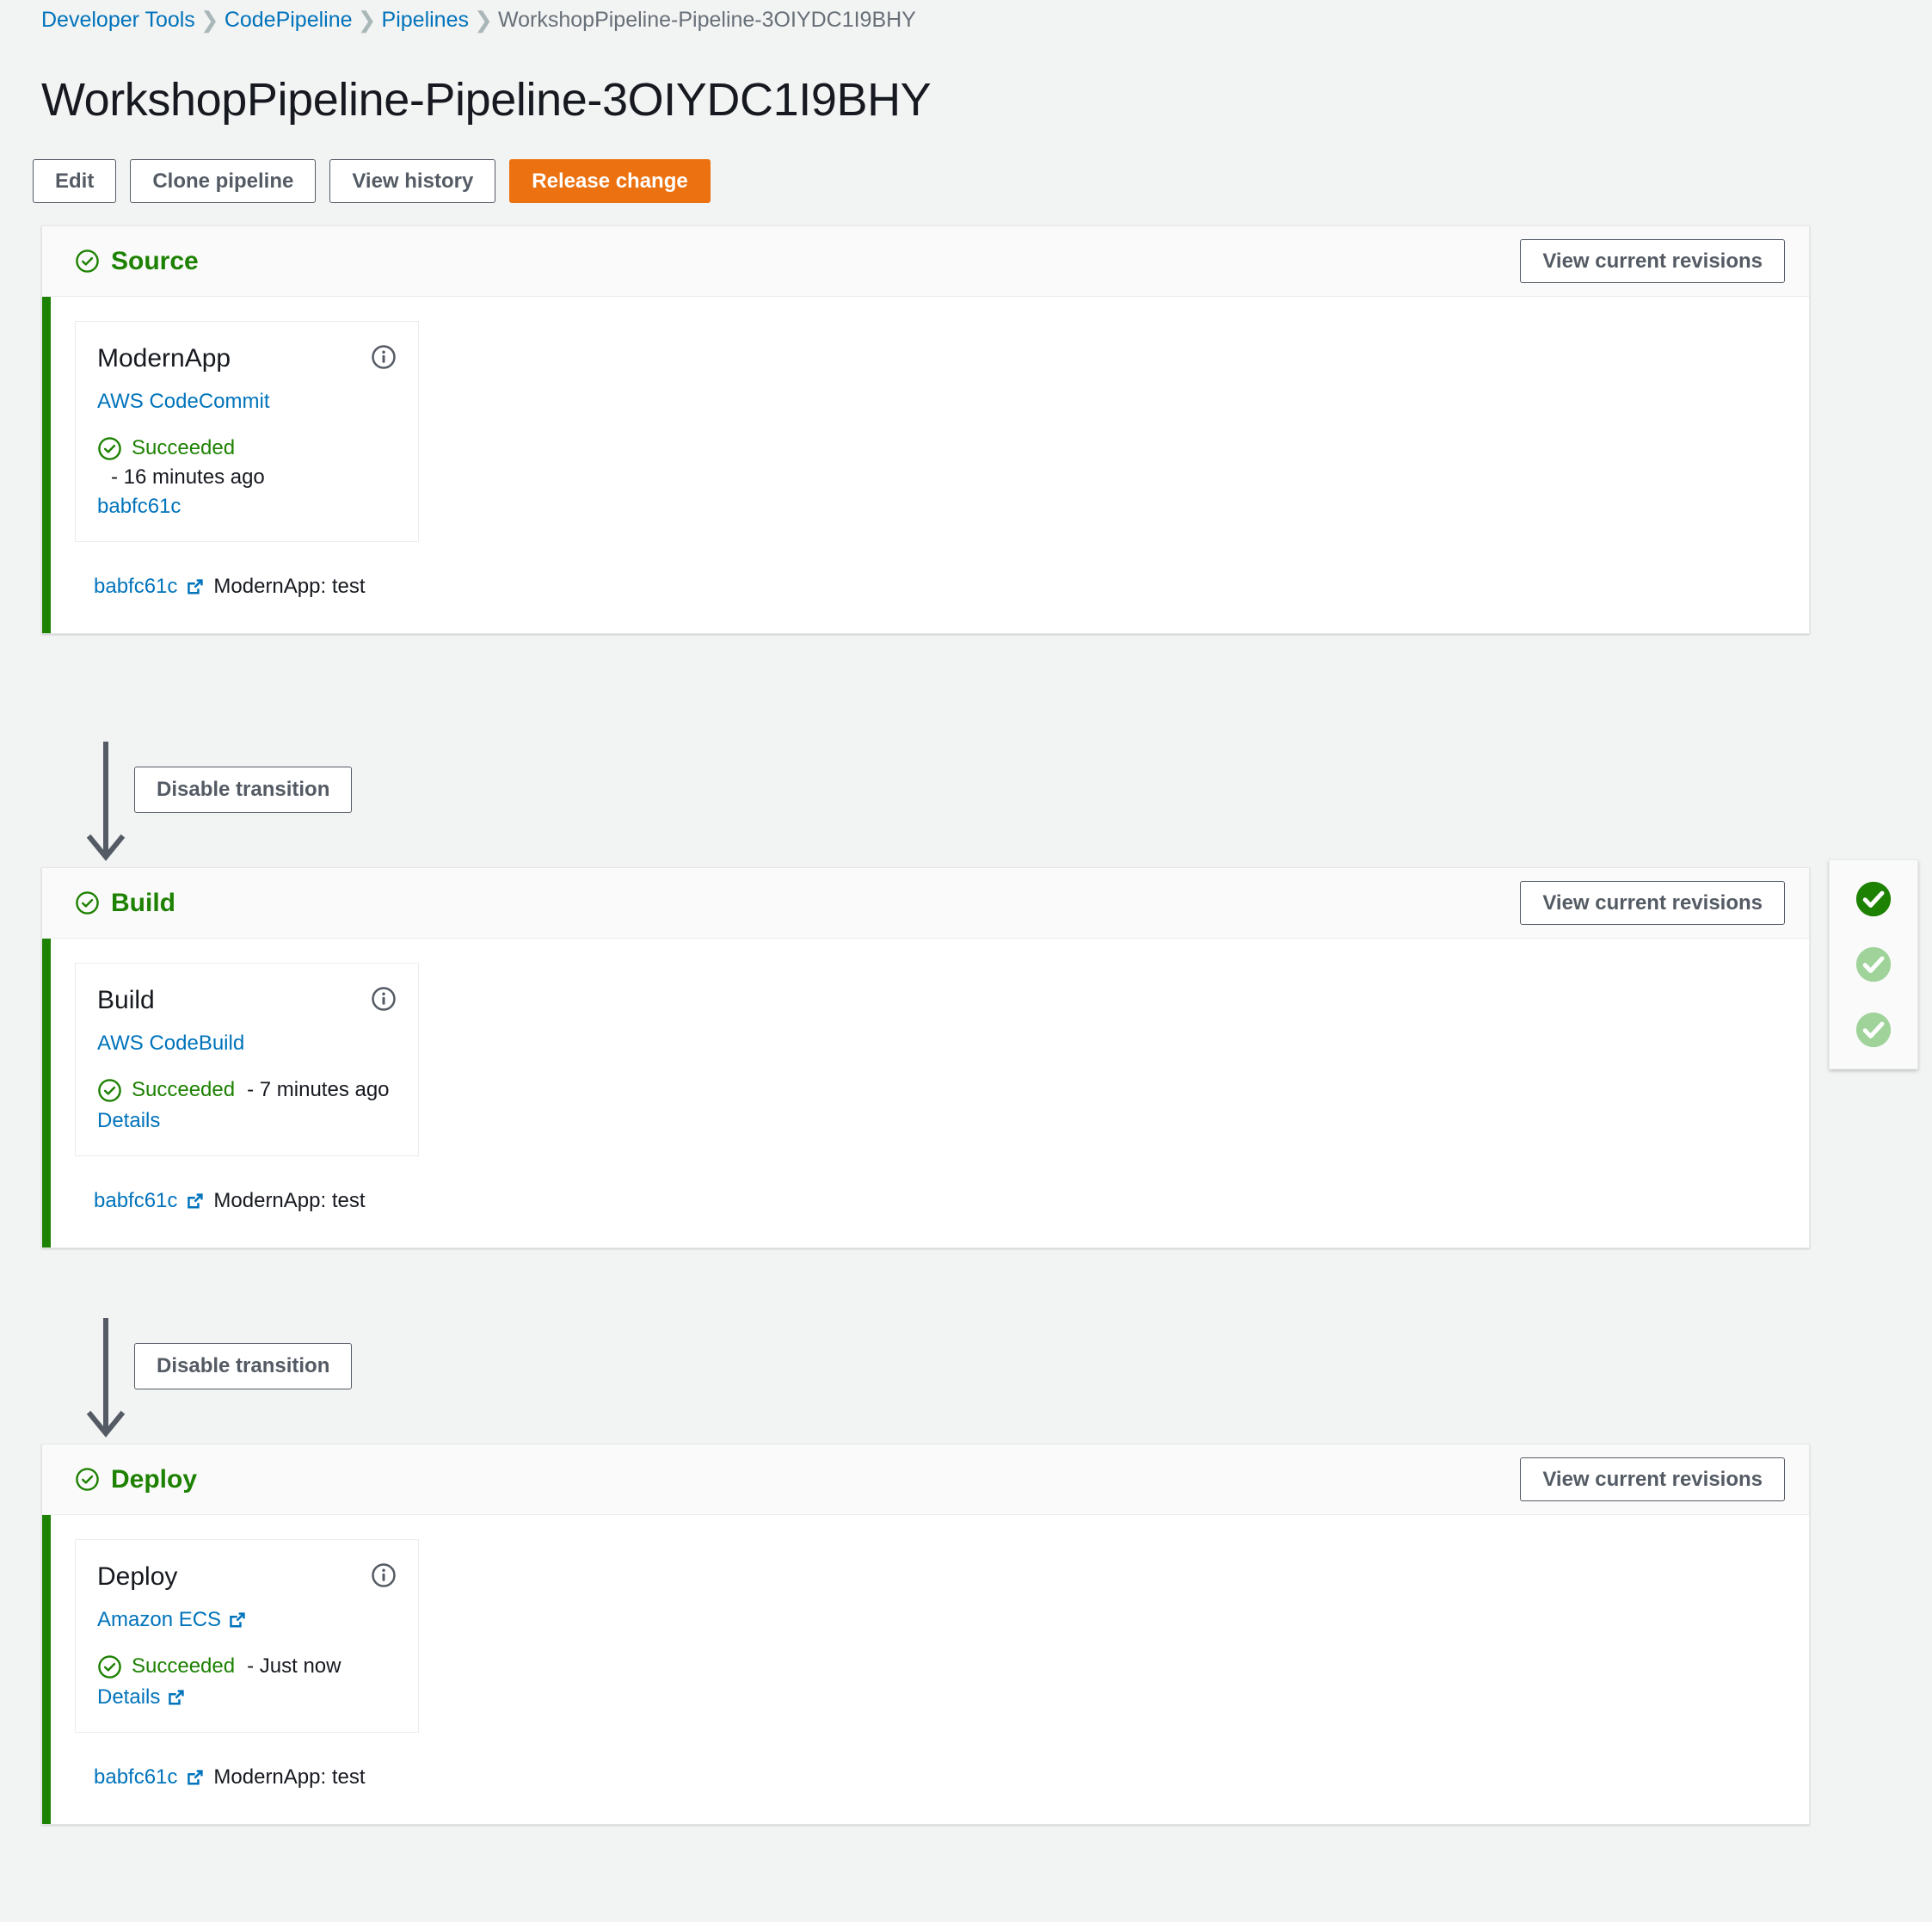 The width and height of the screenshot is (1932, 1922). I want to click on disable-transition-button-1: Disable transition, so click(243, 790).